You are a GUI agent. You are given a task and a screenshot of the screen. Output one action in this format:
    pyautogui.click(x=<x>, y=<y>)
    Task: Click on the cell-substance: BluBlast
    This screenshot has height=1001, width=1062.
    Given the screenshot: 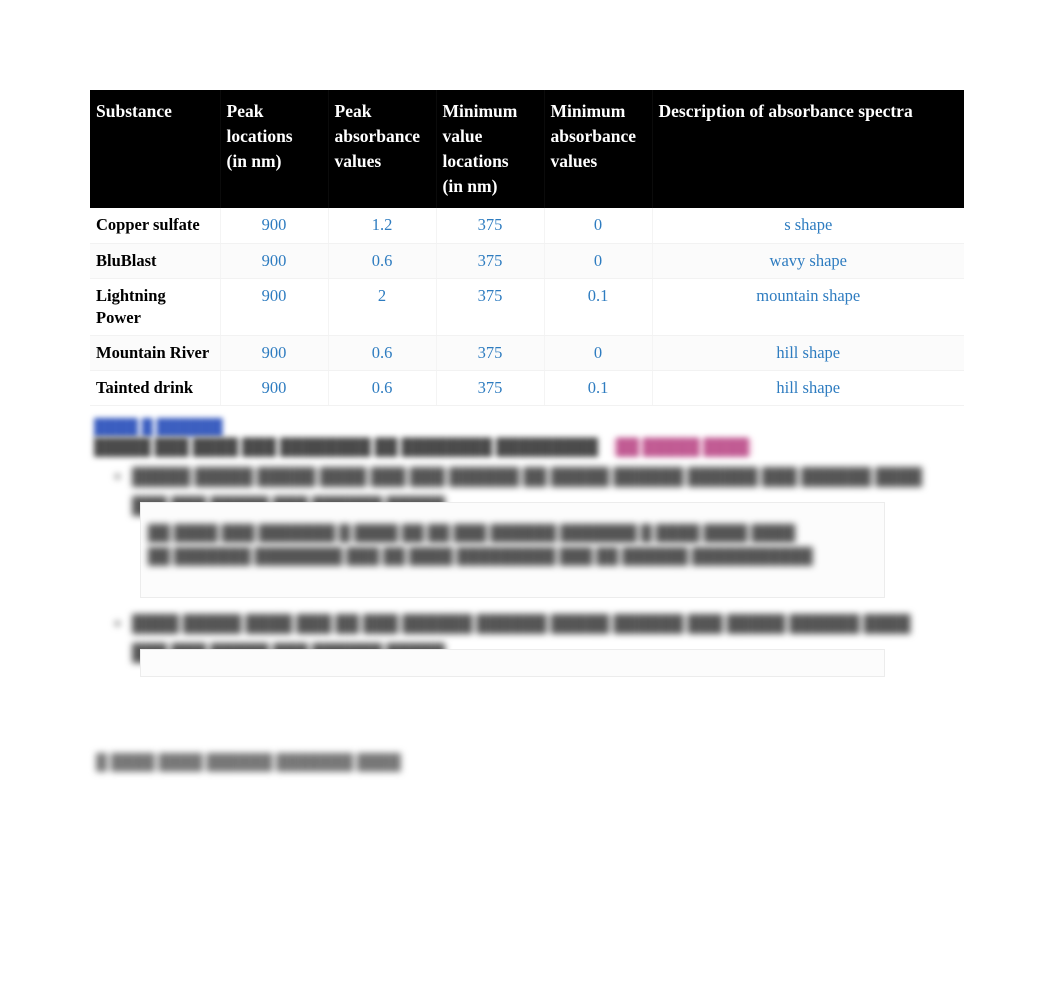 What is the action you would take?
    pyautogui.click(x=155, y=261)
    